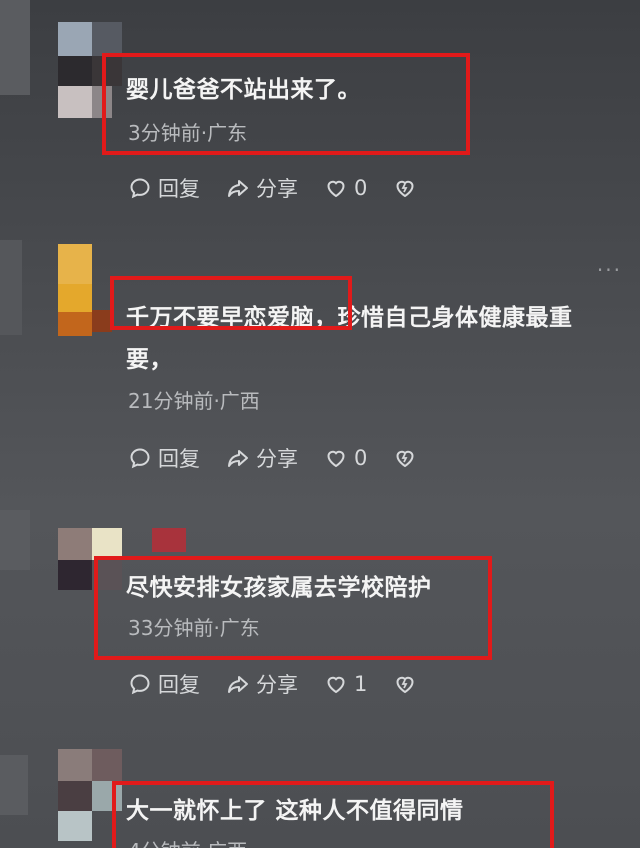 This screenshot has height=848, width=640. I want to click on comment-4: 大一就怀上了 这种人不值得同情 4分钟前·广西, so click(320, 791).